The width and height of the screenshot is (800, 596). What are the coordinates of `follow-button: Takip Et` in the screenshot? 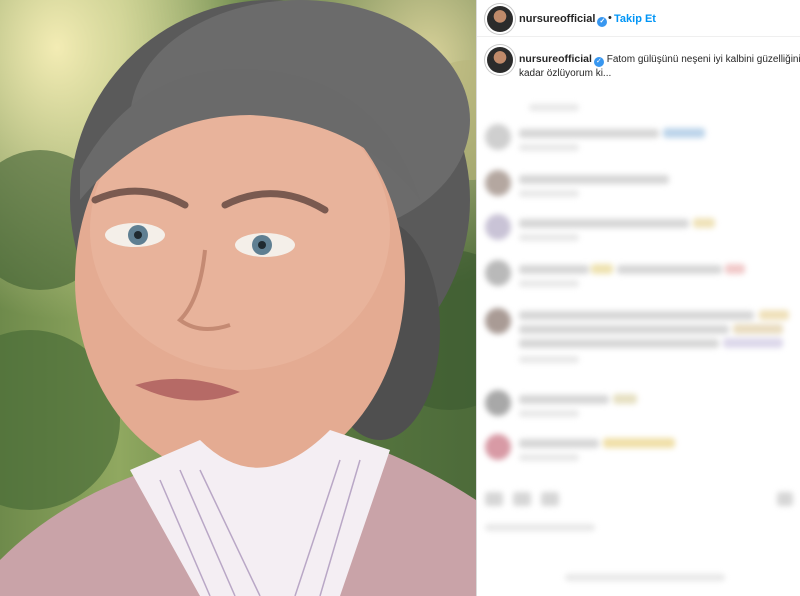 It's located at (635, 19).